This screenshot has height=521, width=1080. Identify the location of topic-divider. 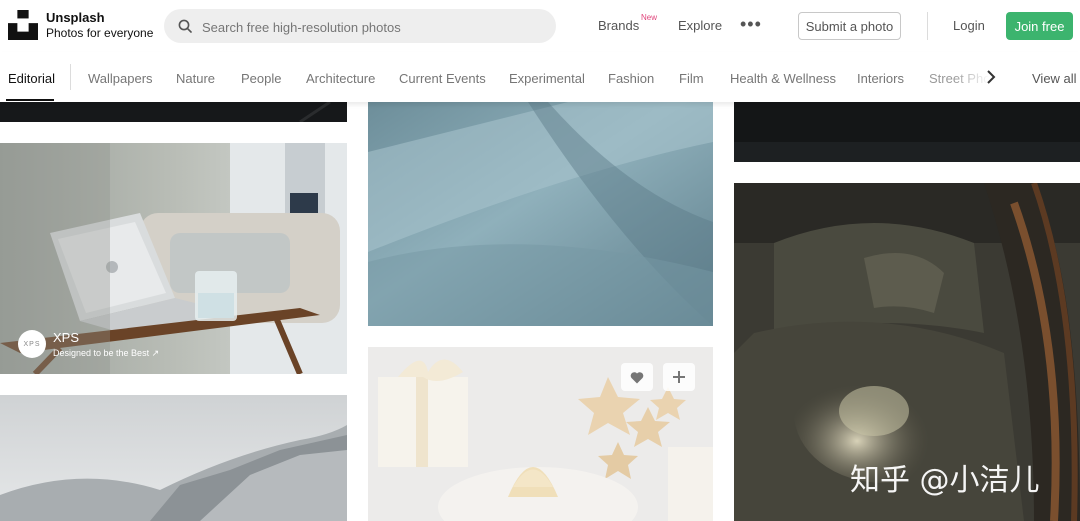
(70, 77).